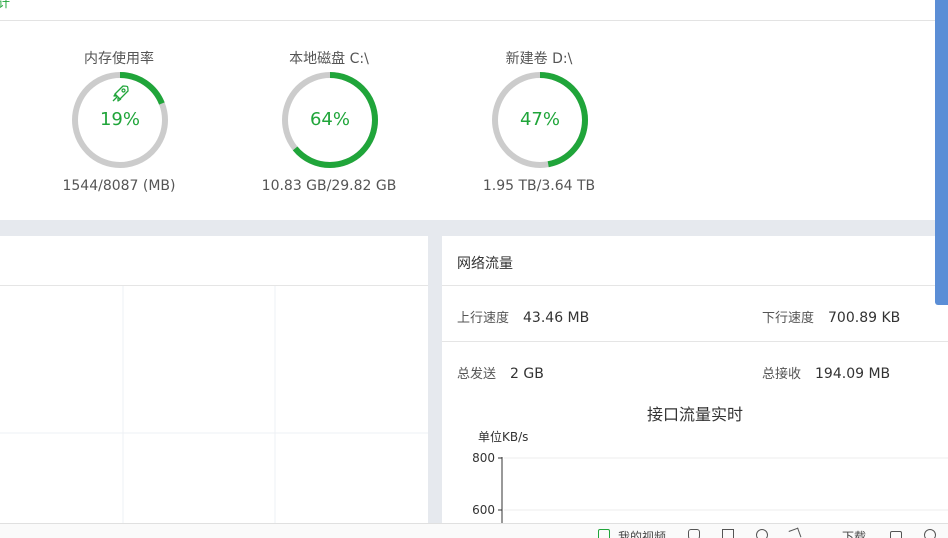  I want to click on chart-y-tick-label: 800, so click(483, 458).